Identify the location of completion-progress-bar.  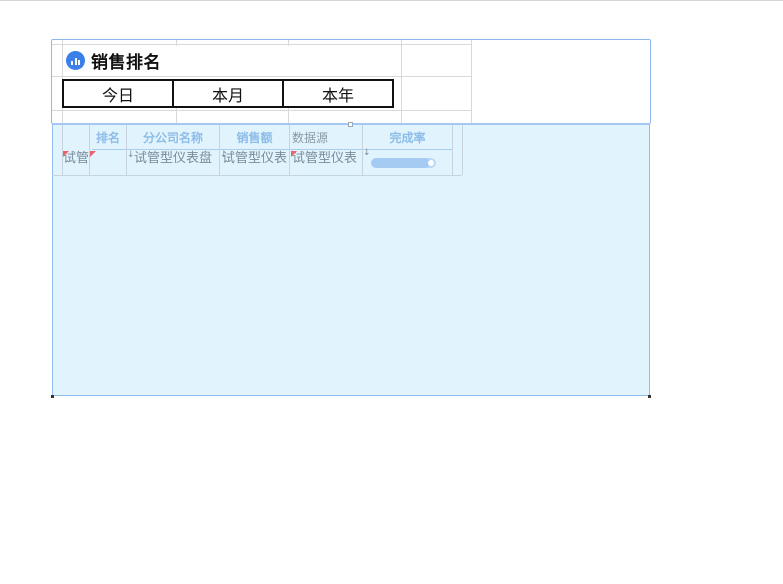
(403, 163).